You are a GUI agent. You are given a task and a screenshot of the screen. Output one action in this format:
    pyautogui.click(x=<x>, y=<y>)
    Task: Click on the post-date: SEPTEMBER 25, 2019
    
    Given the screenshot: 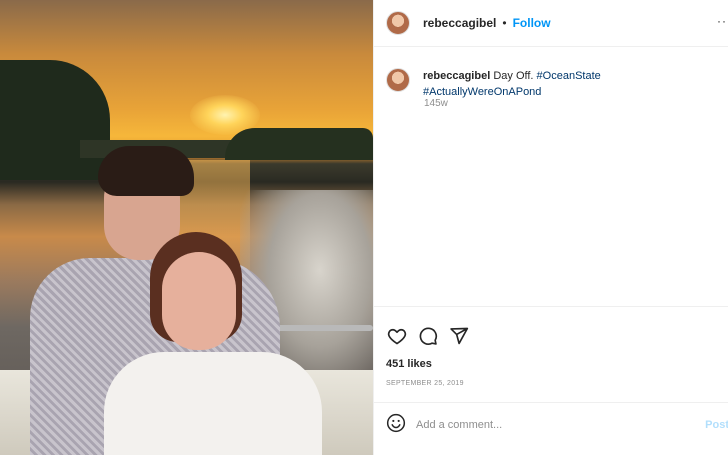 What is the action you would take?
    pyautogui.click(x=425, y=383)
    